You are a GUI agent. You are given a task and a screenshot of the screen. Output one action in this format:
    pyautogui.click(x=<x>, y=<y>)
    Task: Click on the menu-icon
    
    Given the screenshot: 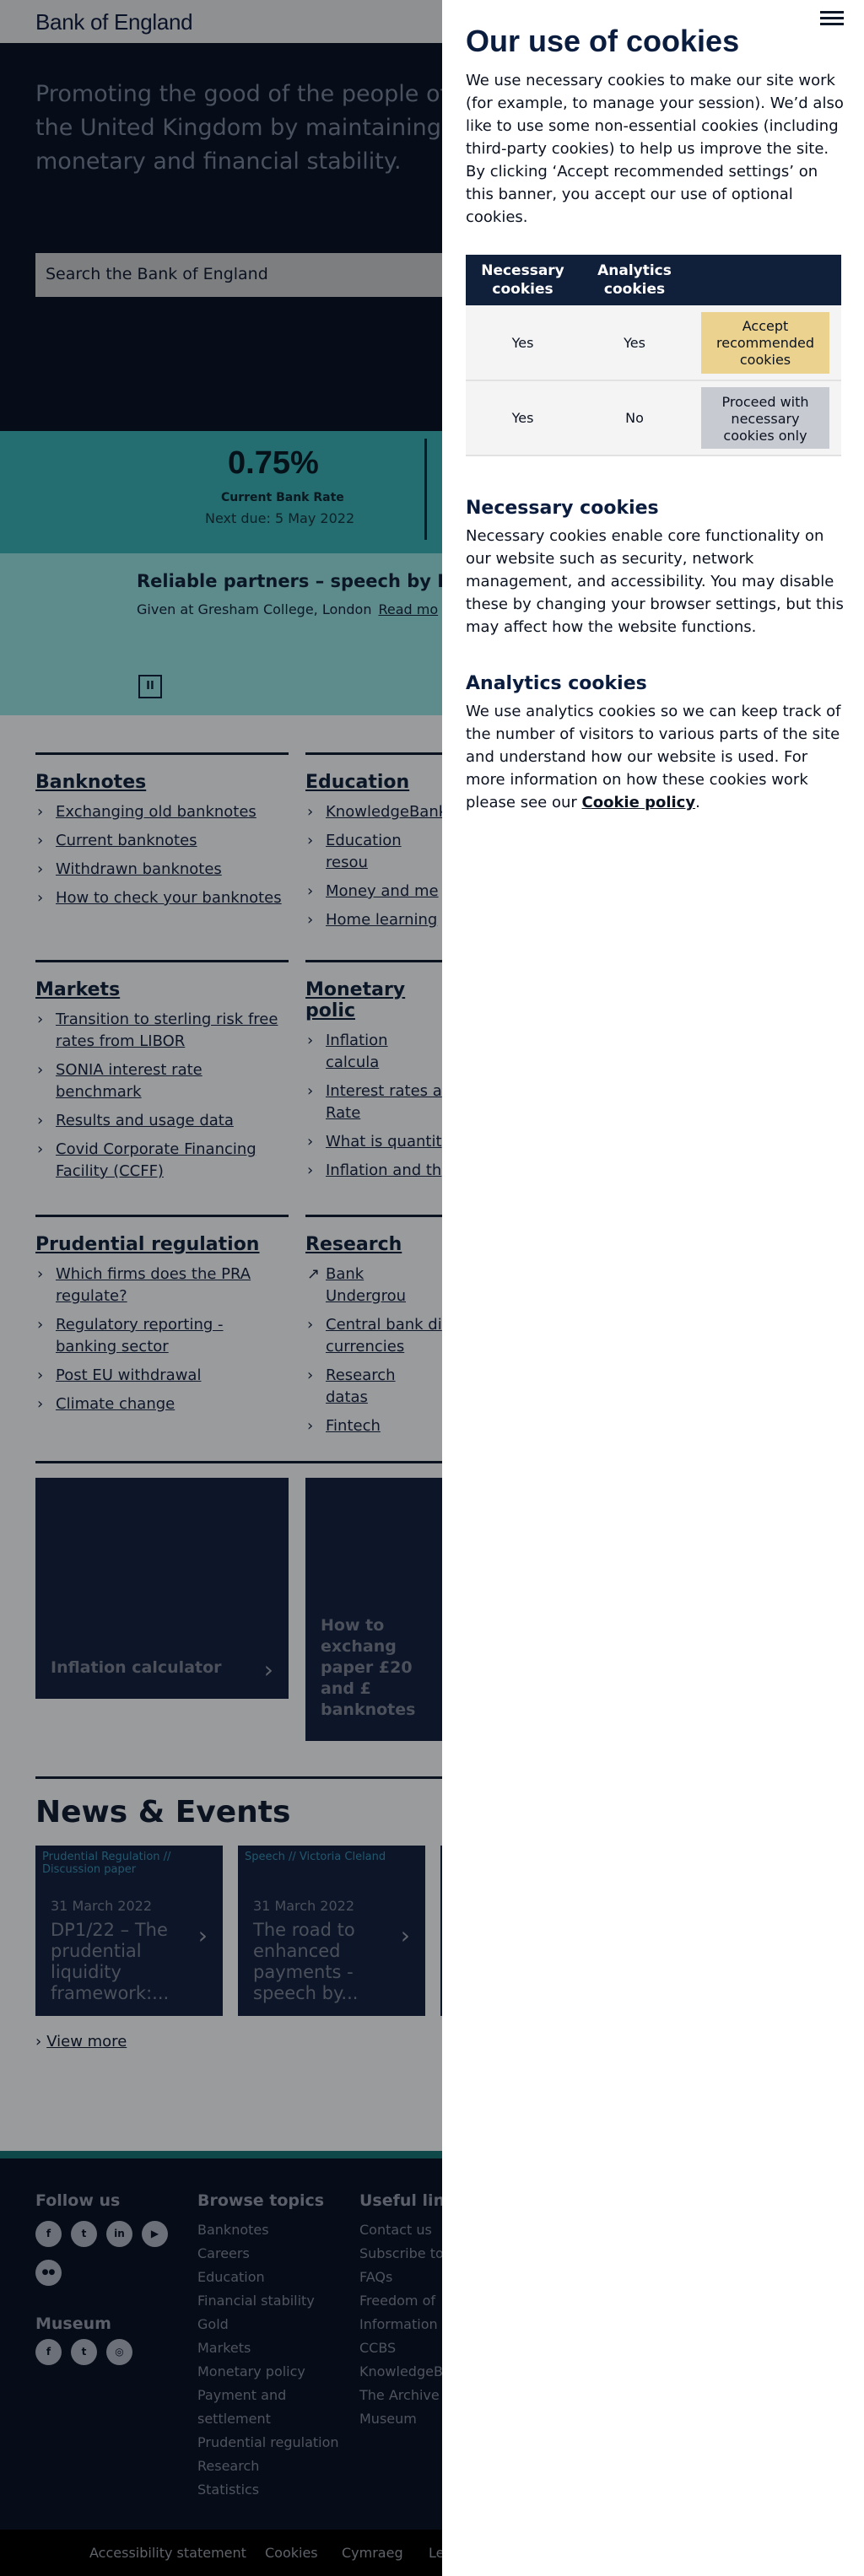 What is the action you would take?
    pyautogui.click(x=832, y=17)
    